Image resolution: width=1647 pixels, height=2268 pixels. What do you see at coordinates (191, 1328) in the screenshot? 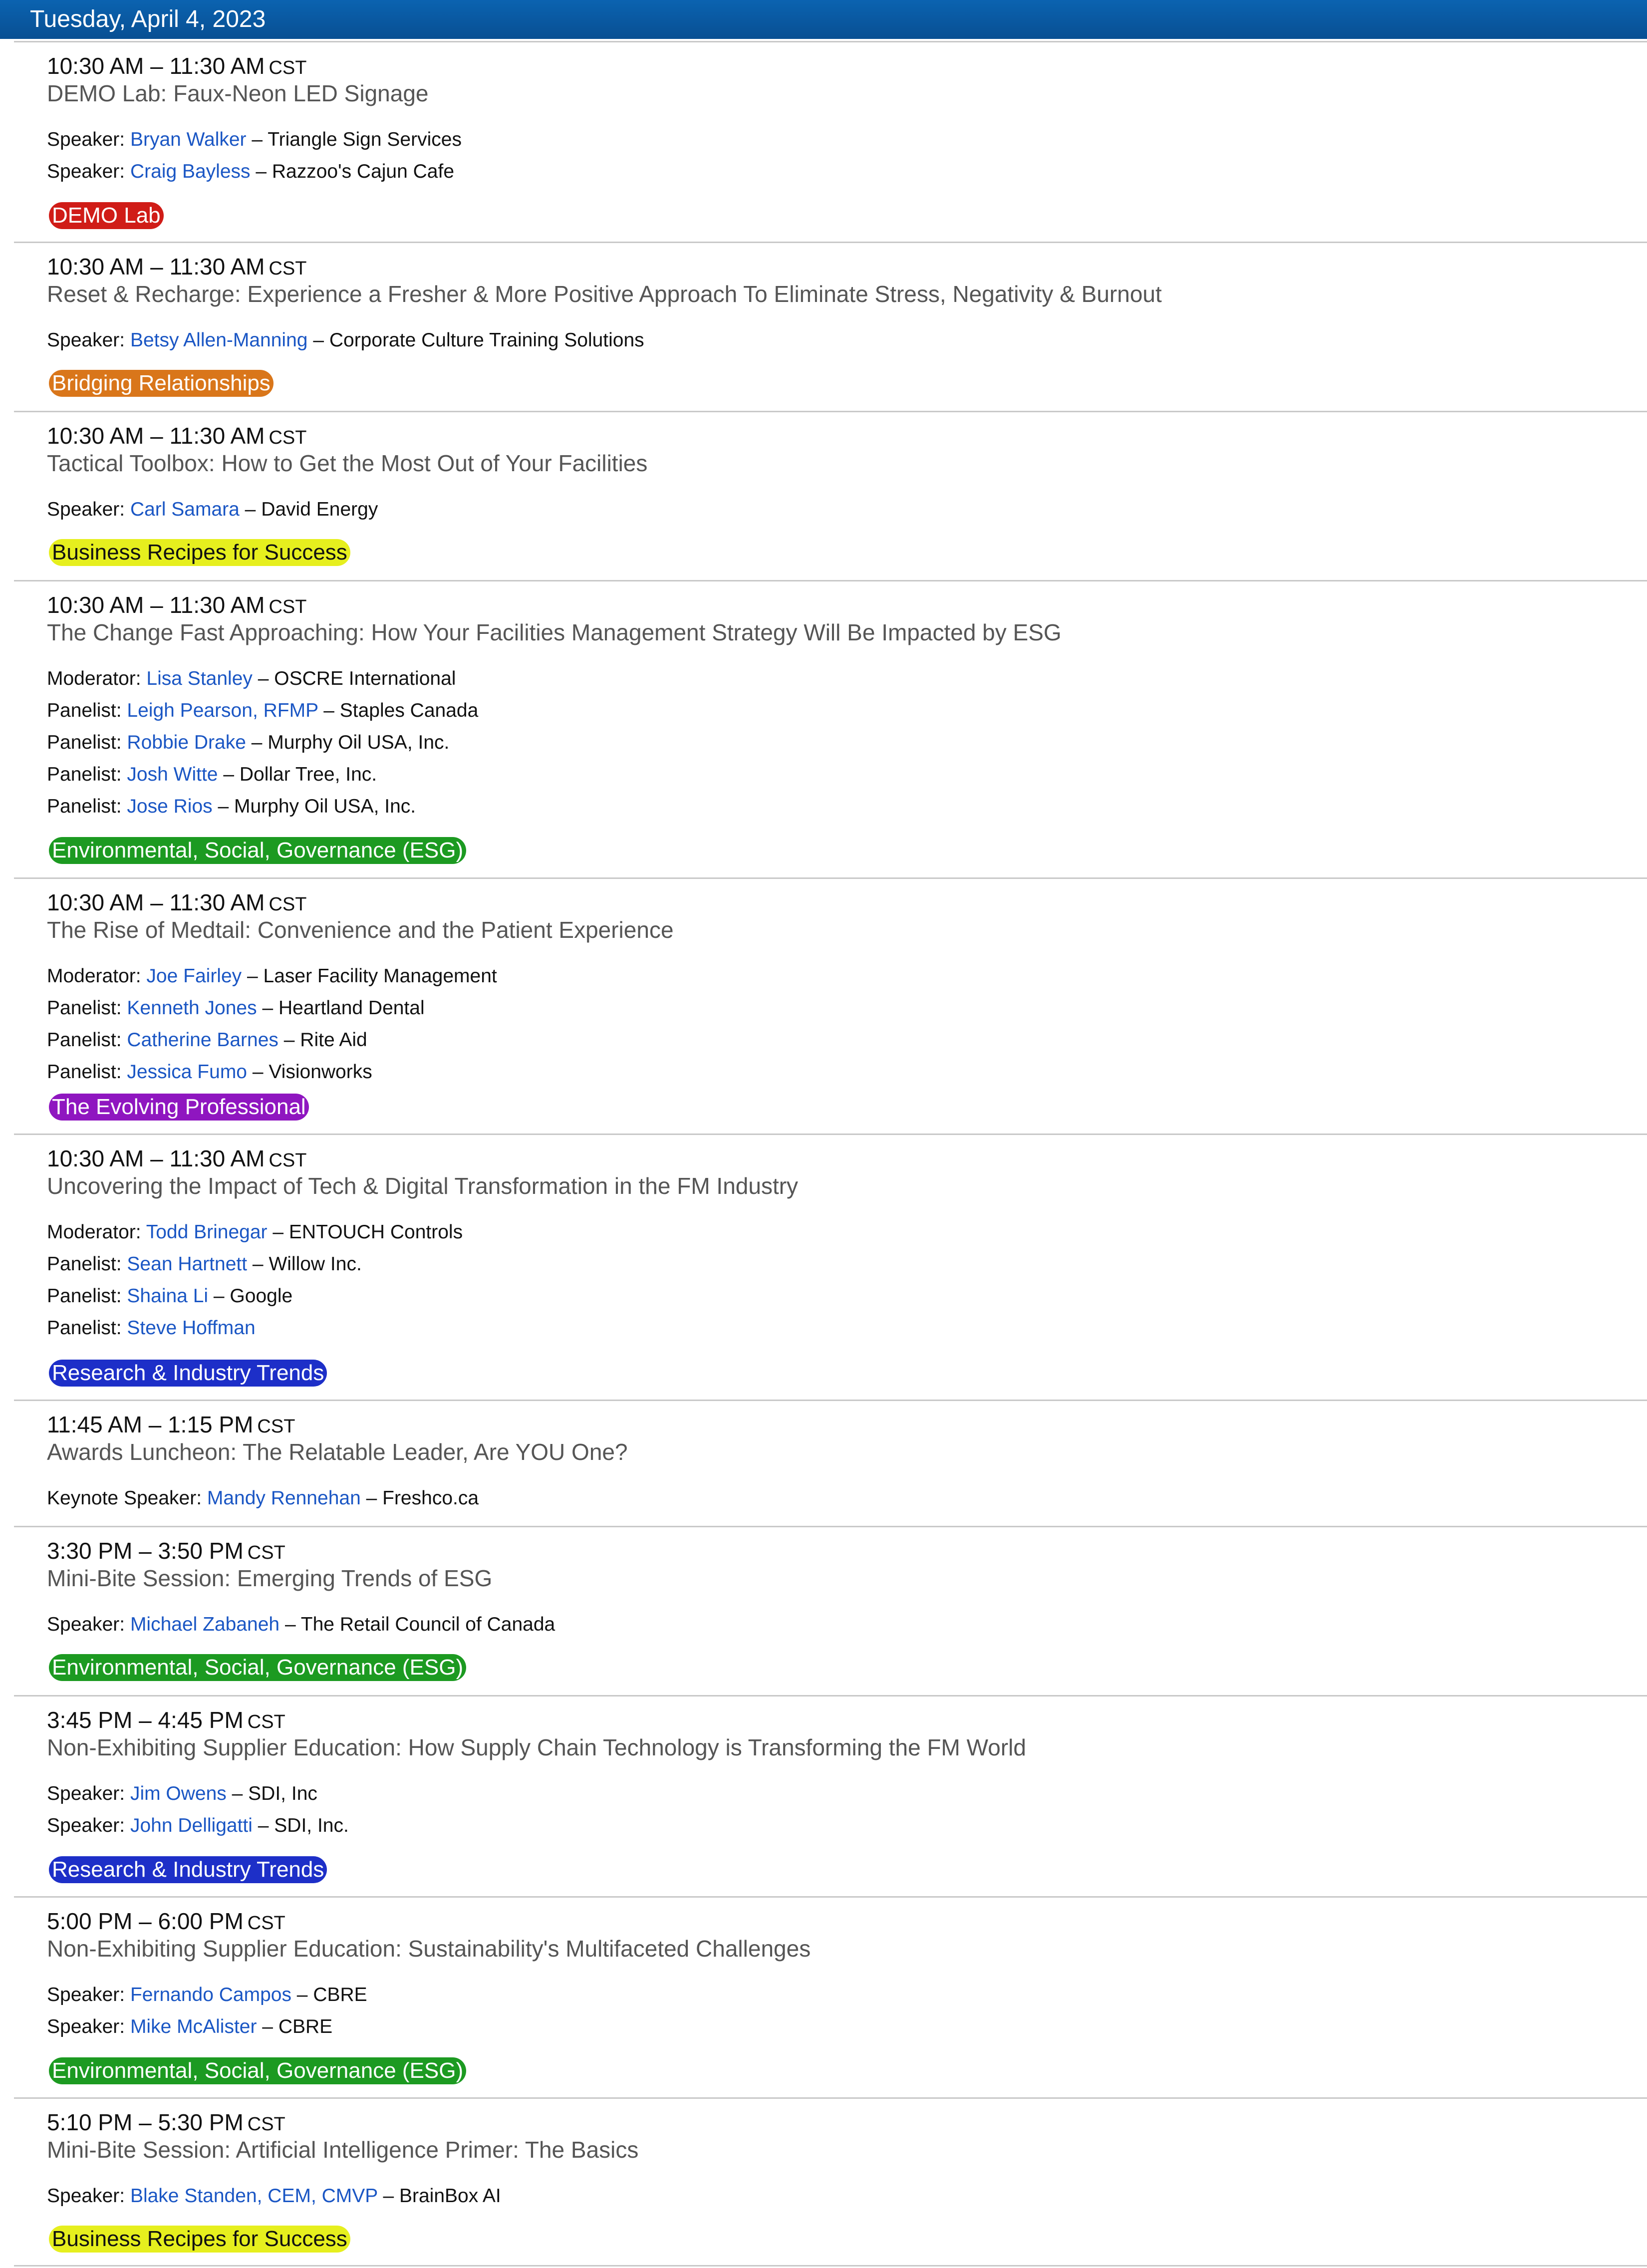
I see `speaker-link: Steve Hoffman` at bounding box center [191, 1328].